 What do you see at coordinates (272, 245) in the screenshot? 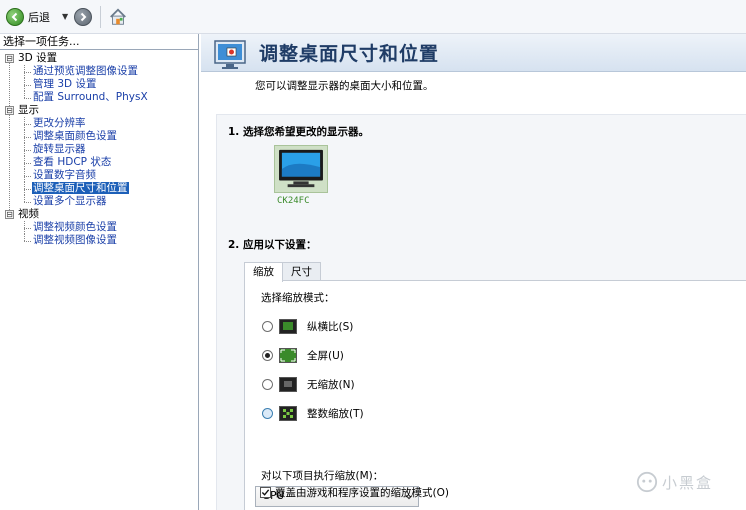
I see `section-apply-settings-label: 2. 应用以下设置：` at bounding box center [272, 245].